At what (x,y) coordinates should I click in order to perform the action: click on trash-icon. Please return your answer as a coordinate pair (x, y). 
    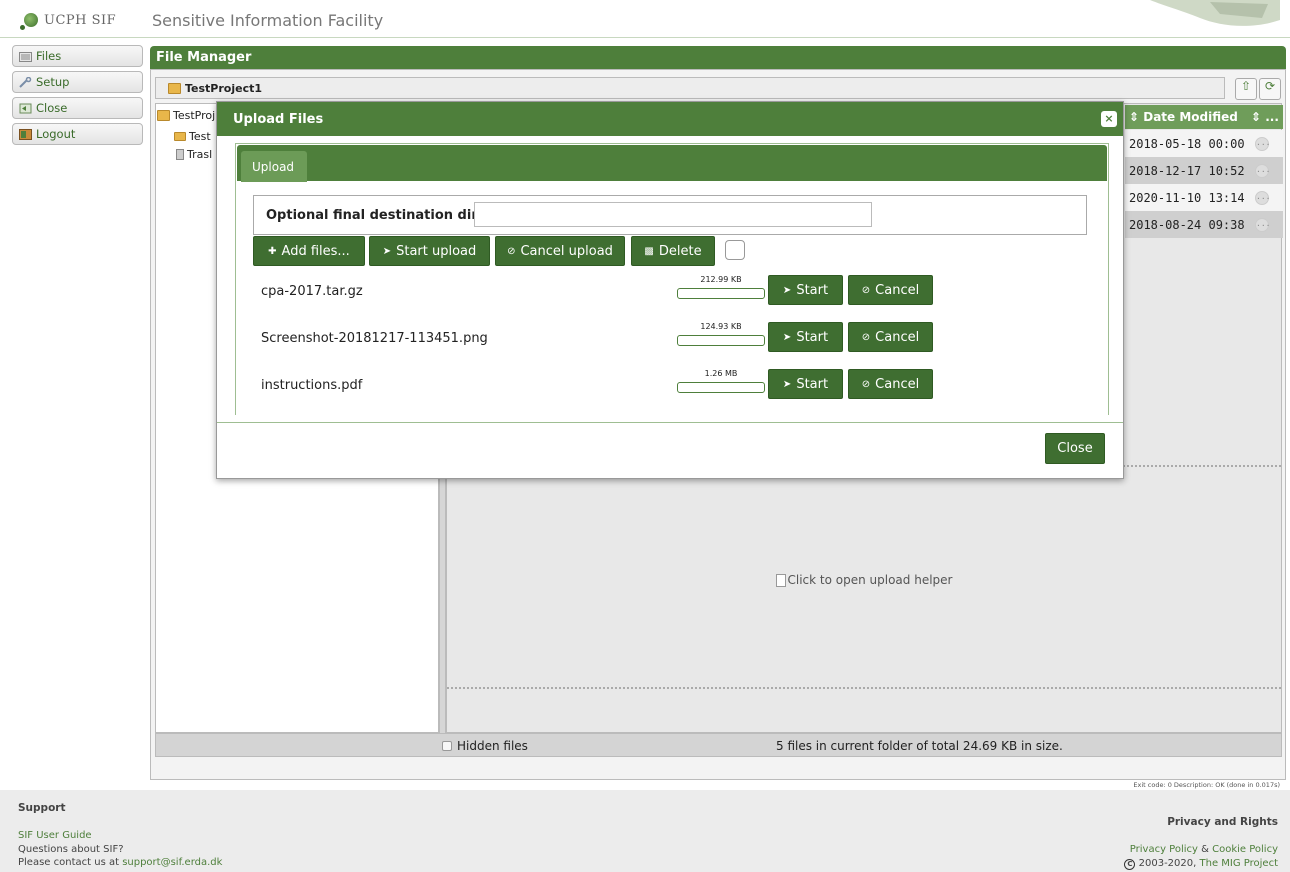
    Looking at the image, I should click on (180, 154).